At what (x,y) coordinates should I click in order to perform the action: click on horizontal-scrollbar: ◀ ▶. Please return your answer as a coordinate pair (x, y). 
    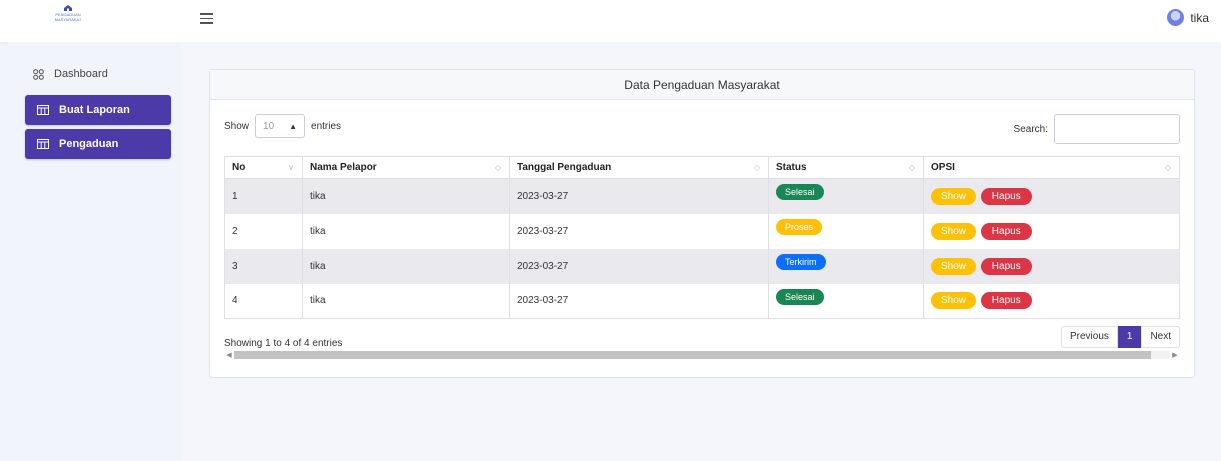
    Looking at the image, I should click on (702, 355).